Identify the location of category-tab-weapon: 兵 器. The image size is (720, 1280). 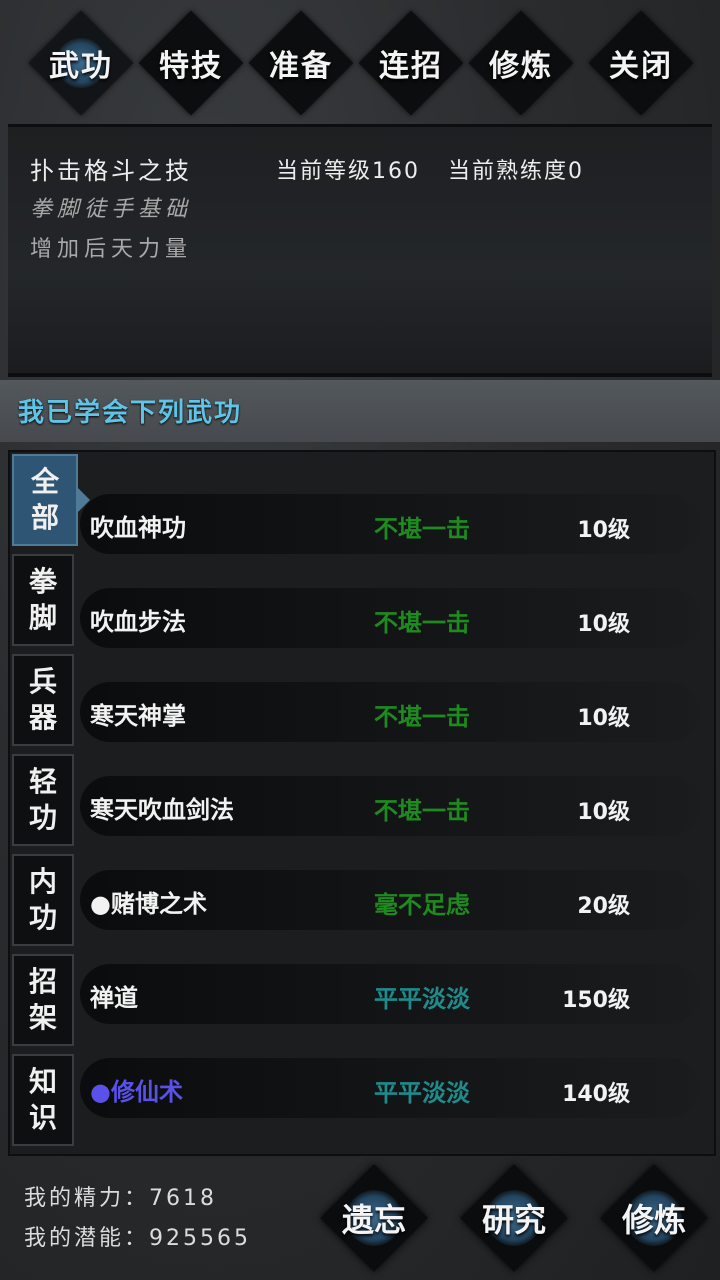
(43, 700).